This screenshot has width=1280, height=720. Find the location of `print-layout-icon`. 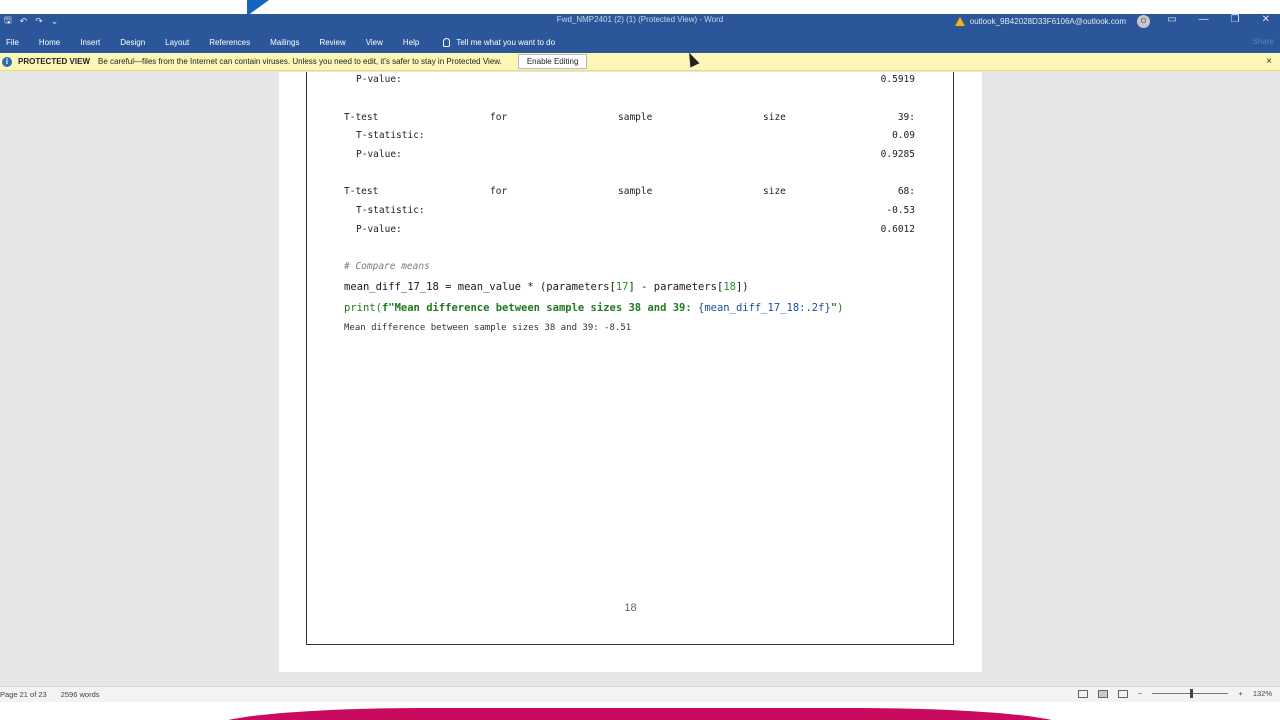

print-layout-icon is located at coordinates (1103, 693).